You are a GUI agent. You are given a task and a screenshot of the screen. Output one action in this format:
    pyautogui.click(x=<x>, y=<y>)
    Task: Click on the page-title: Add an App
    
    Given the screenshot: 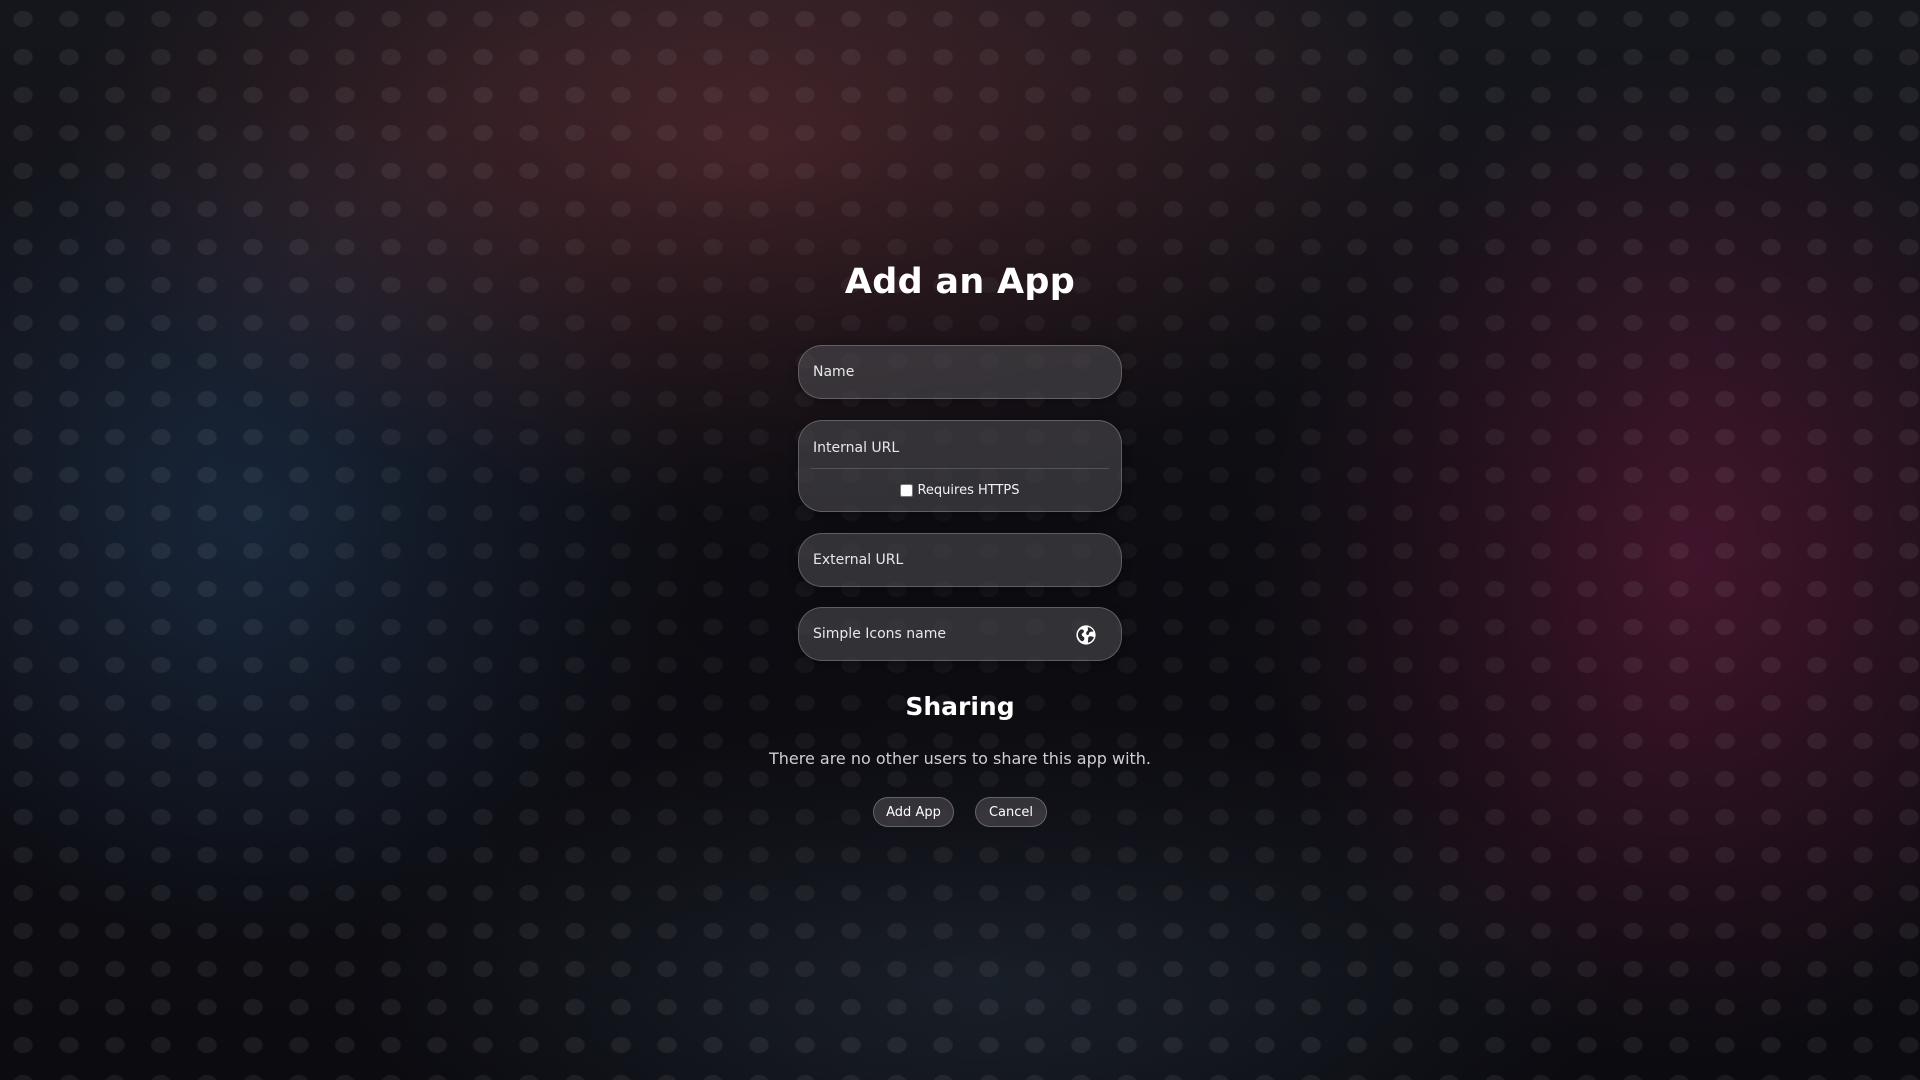 What is the action you would take?
    pyautogui.click(x=960, y=282)
    